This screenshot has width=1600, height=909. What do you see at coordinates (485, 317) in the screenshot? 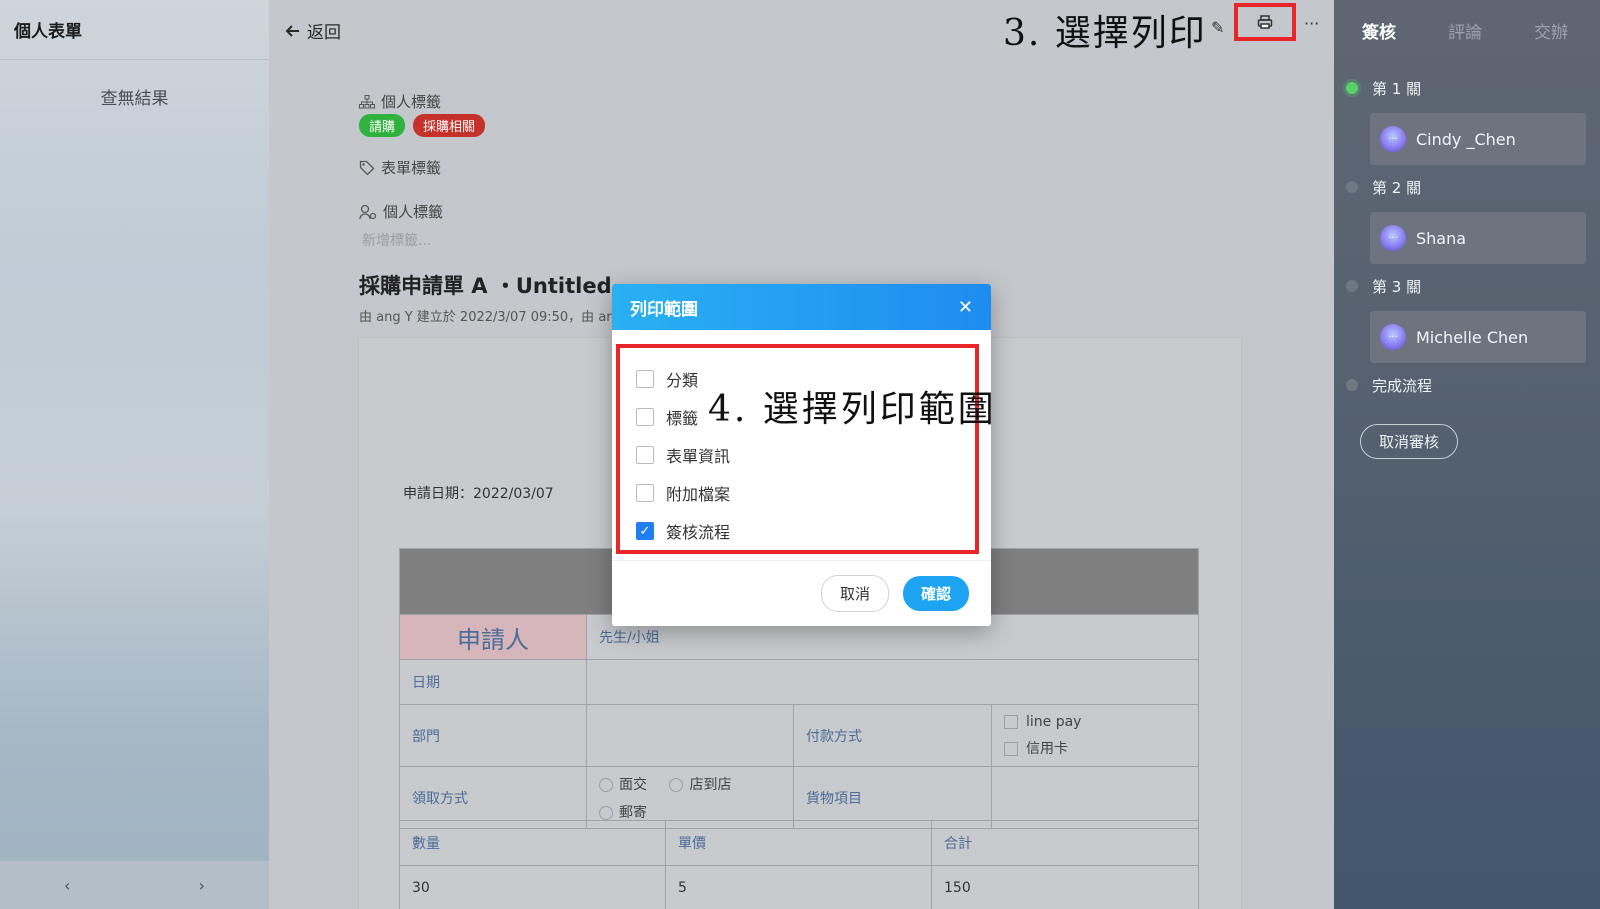
I see `form-created-info: 由 ang Y 建立於 2022/3/07 09:50，由 ar` at bounding box center [485, 317].